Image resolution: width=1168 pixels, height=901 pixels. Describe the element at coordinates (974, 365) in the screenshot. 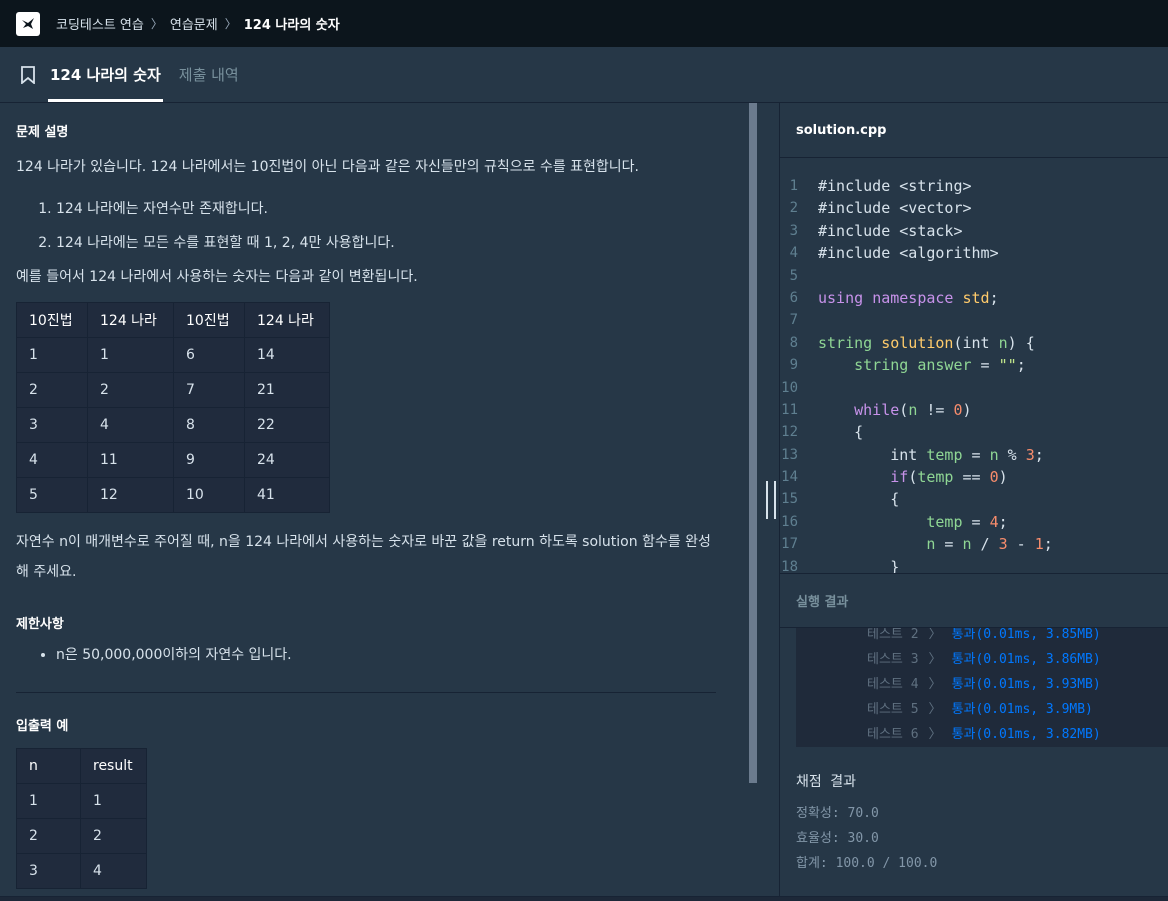

I see `code-line: 9 string answer = "";` at that location.